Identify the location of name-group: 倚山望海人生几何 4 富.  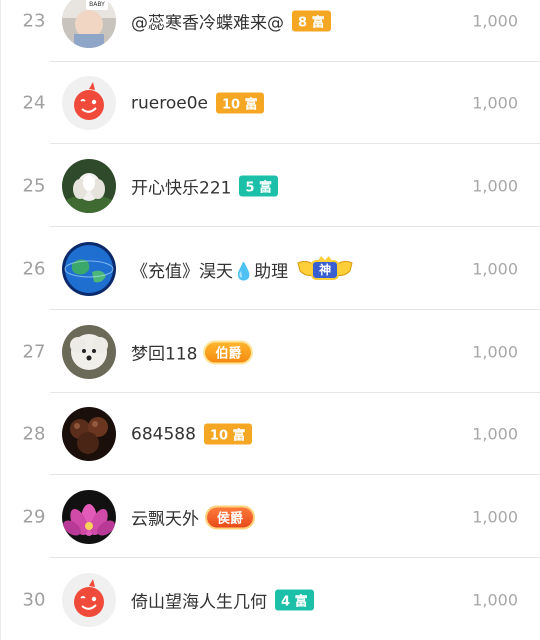
(222, 600).